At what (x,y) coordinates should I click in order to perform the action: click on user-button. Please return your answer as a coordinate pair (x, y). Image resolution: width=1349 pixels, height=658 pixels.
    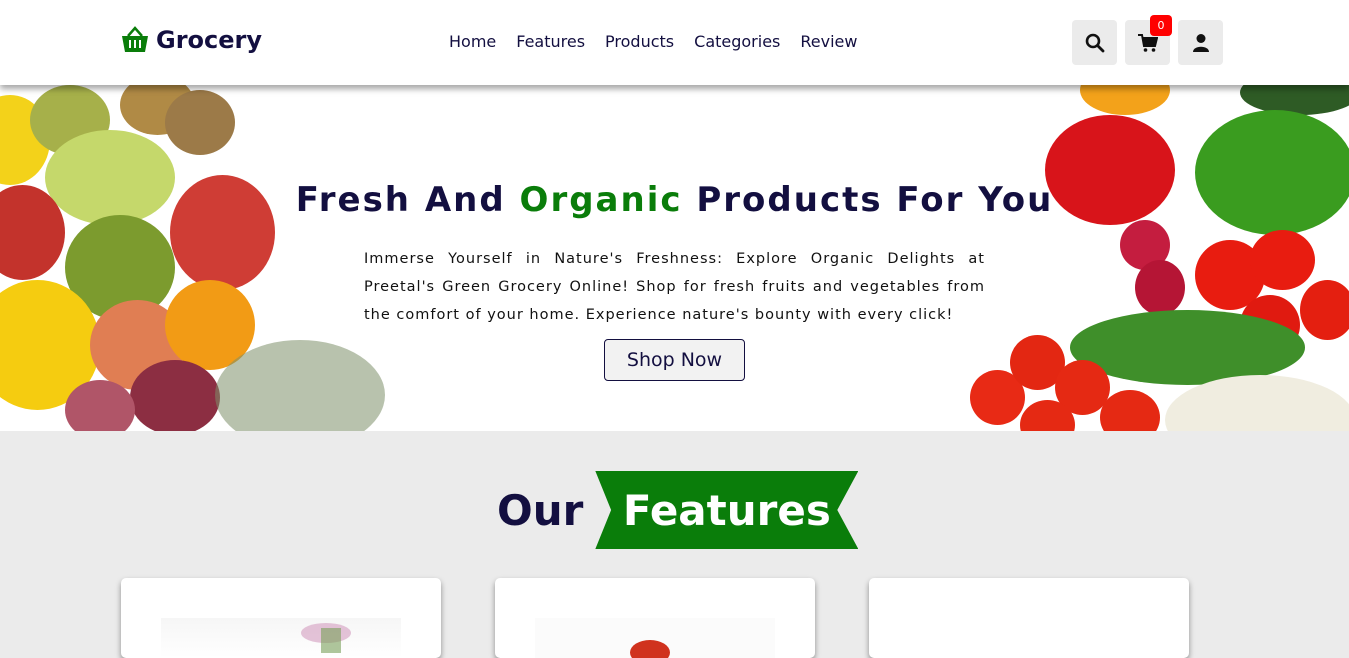
    Looking at the image, I should click on (1200, 42).